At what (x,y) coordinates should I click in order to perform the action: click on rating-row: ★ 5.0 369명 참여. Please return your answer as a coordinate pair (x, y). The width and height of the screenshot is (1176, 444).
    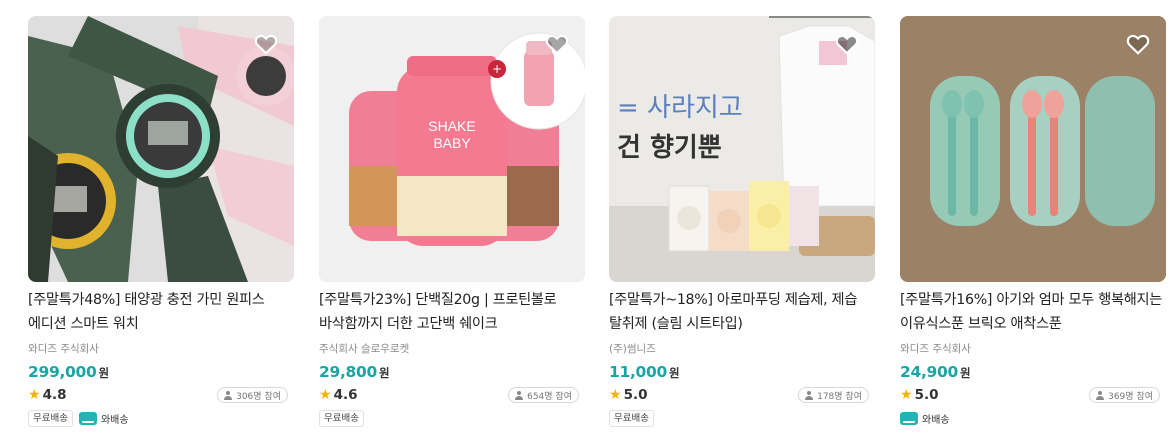
    Looking at the image, I should click on (1033, 395).